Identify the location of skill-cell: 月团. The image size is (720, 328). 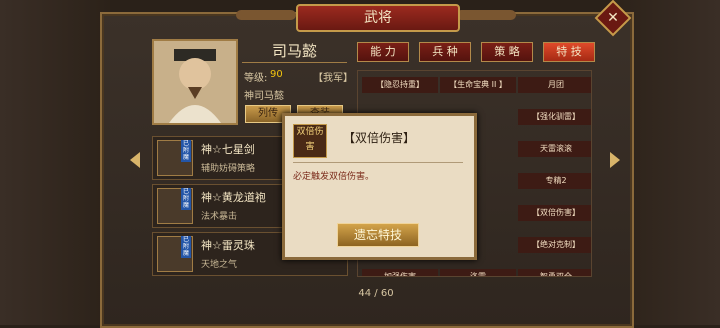
(554, 85).